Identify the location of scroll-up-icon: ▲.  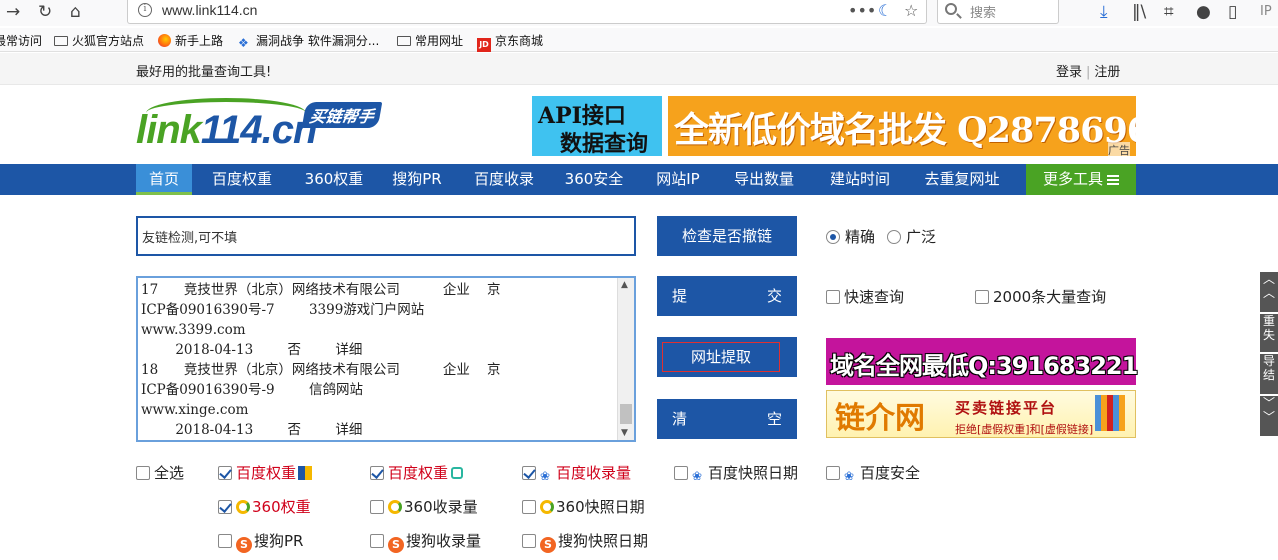
(624, 285).